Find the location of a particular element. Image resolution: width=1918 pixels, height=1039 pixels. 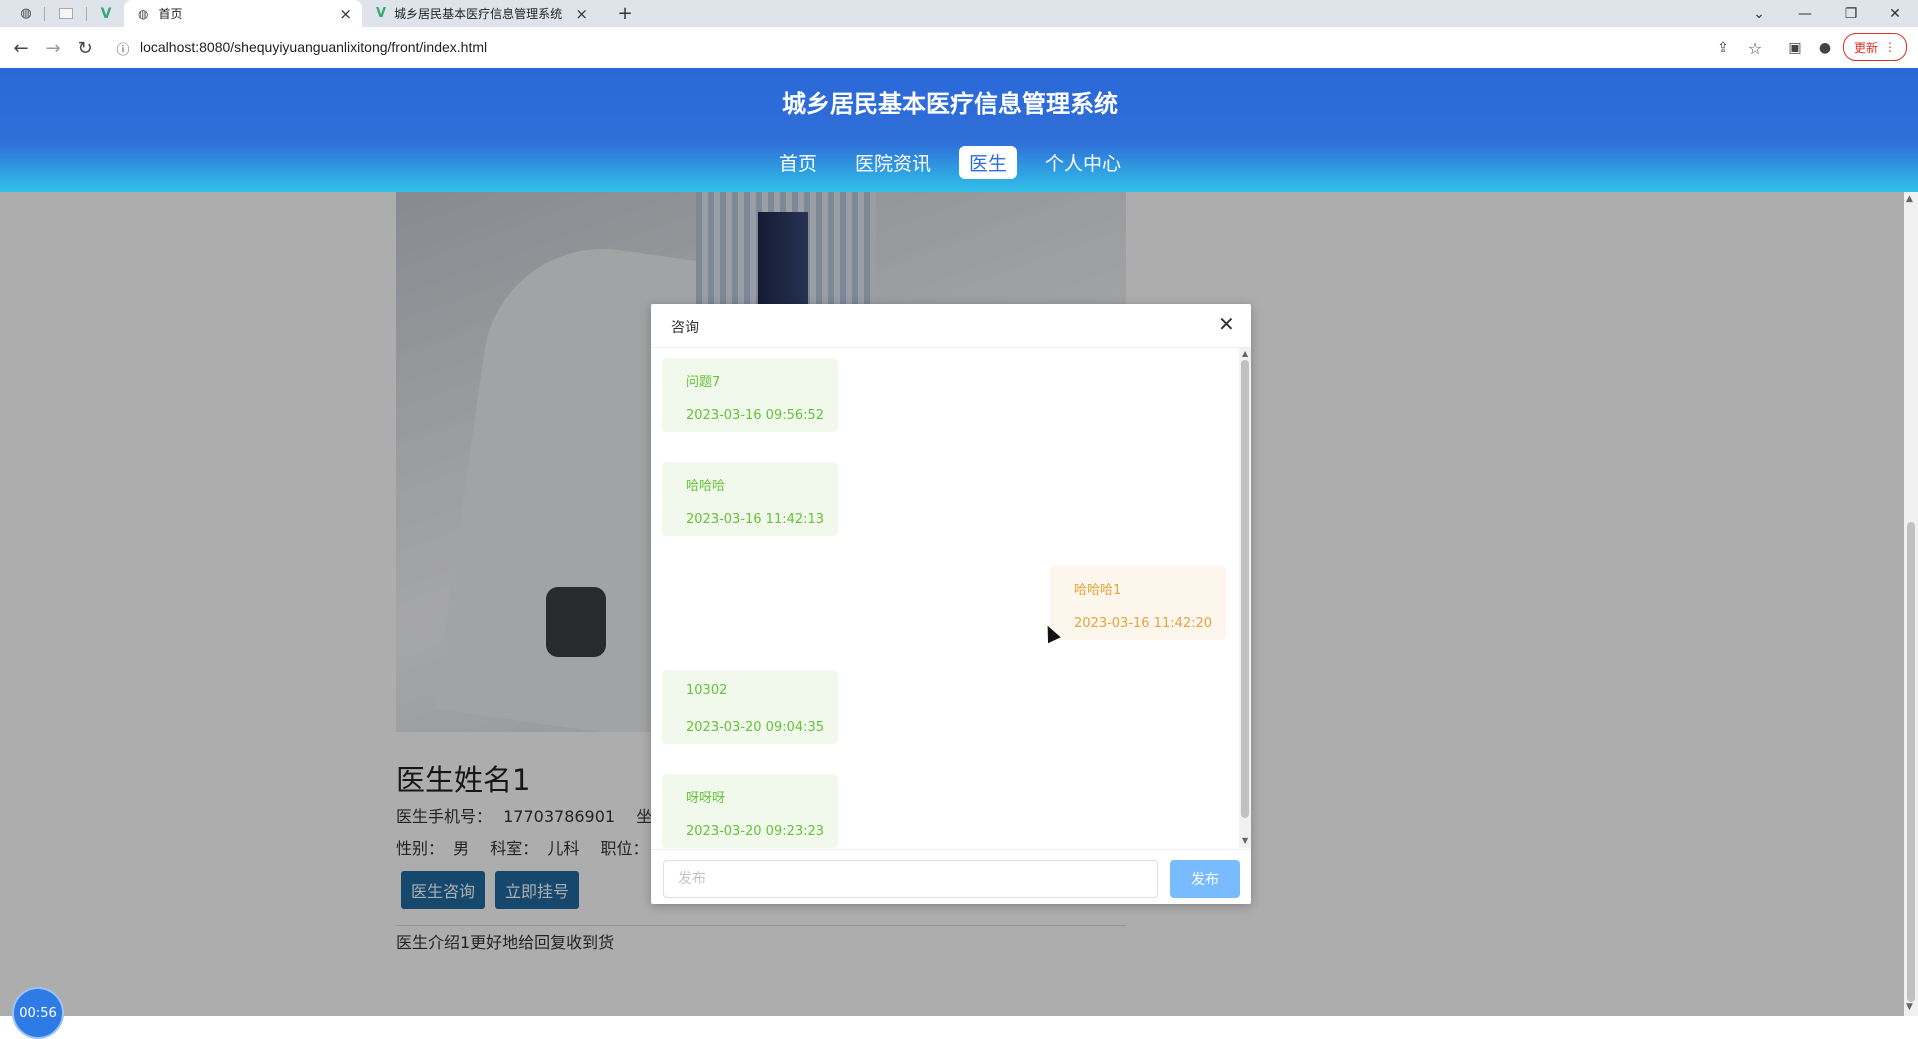

message-time: 2023-03-20 09:04:35 is located at coordinates (755, 727).